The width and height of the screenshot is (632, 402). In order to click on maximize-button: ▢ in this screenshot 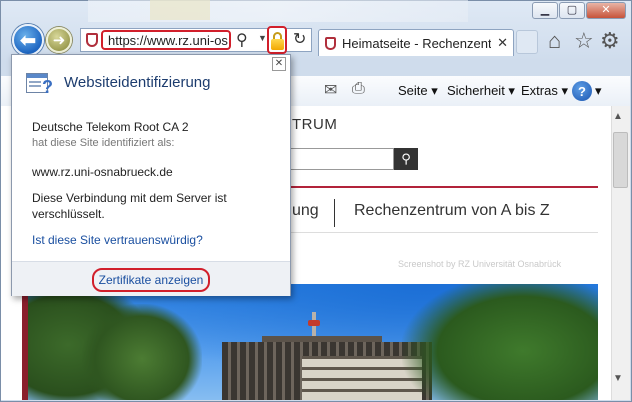, I will do `click(572, 10)`.